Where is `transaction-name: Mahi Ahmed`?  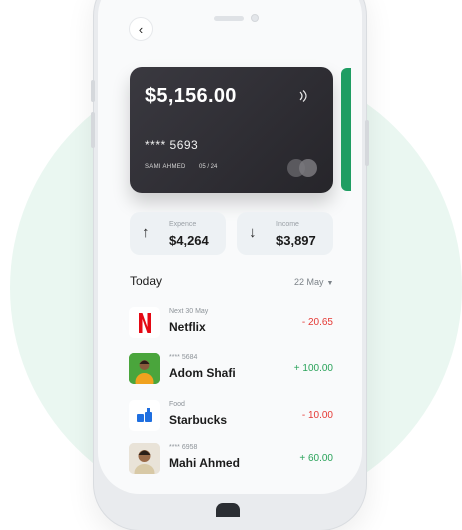
transaction-name: Mahi Ahmed is located at coordinates (204, 463).